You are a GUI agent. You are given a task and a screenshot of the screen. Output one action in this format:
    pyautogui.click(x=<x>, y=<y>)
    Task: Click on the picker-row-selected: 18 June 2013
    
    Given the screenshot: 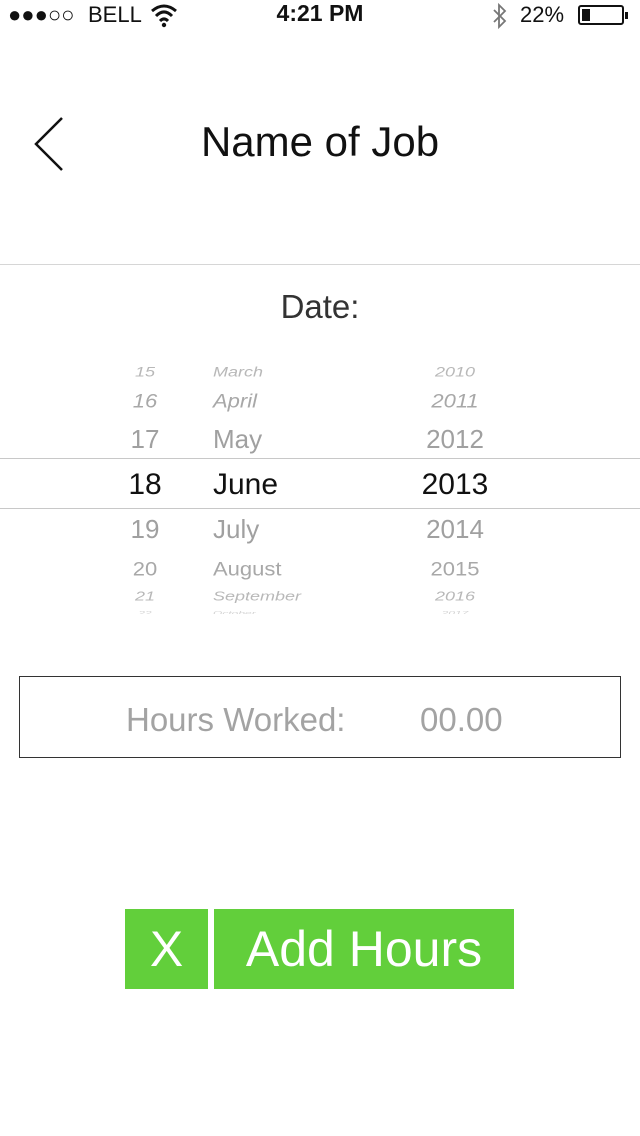 What is the action you would take?
    pyautogui.click(x=320, y=488)
    